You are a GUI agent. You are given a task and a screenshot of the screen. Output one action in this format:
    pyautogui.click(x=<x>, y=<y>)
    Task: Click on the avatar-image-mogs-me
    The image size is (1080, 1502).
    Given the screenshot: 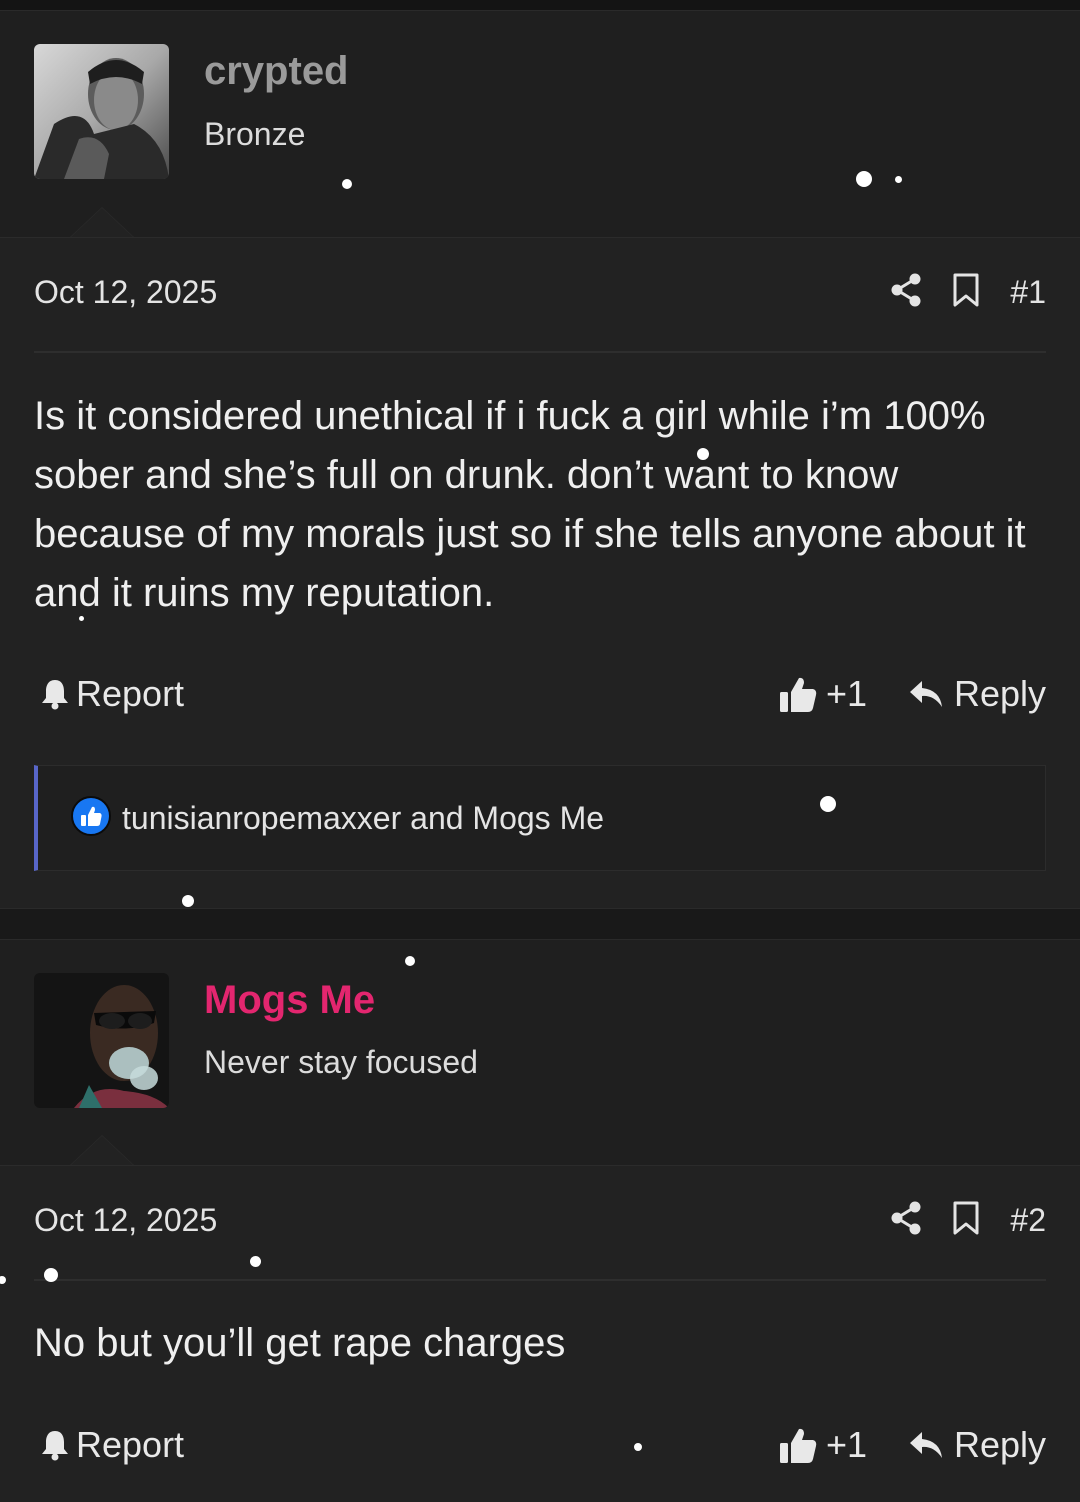 What is the action you would take?
    pyautogui.click(x=101, y=1040)
    